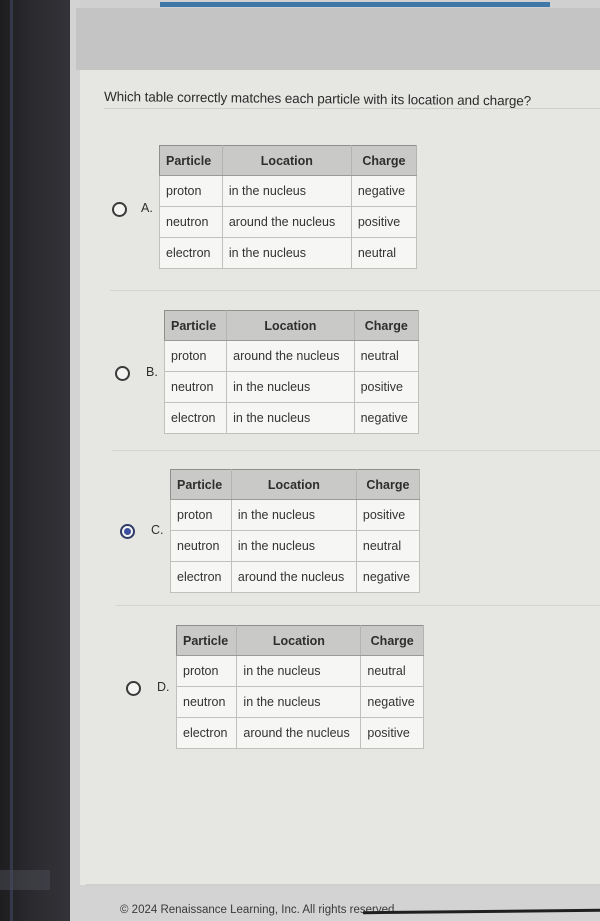 This screenshot has width=600, height=921. I want to click on radio-button-c-selected, so click(127, 531).